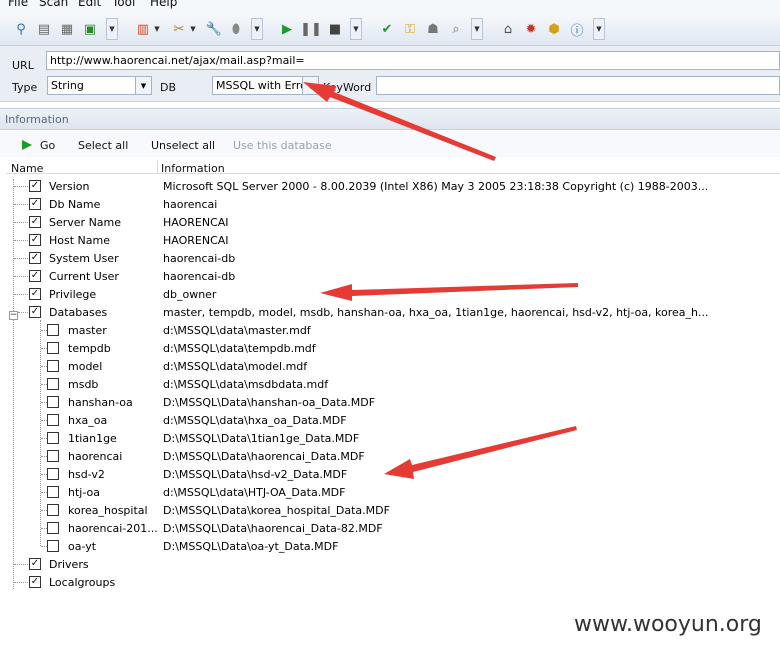 The image size is (780, 654). I want to click on tree-row: ✓ Current User haorencai-db, so click(390, 276).